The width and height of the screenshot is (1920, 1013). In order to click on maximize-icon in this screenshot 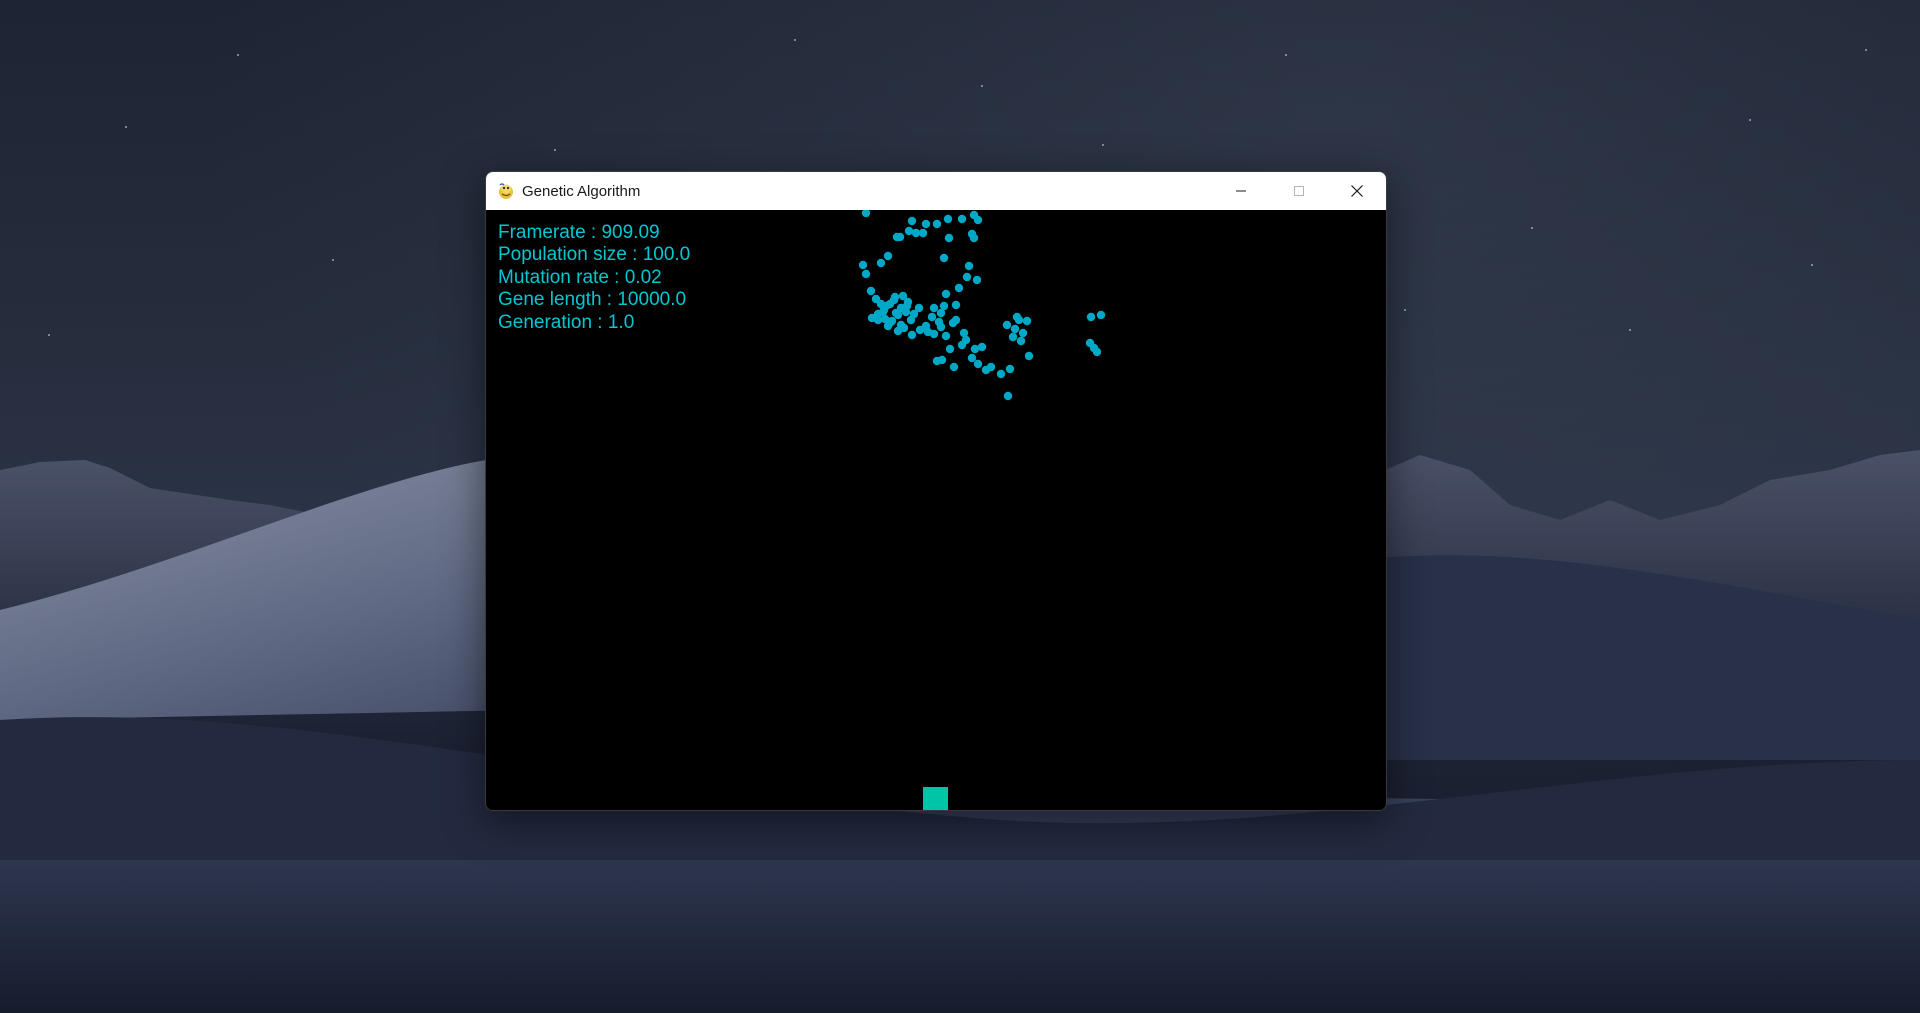, I will do `click(1299, 191)`.